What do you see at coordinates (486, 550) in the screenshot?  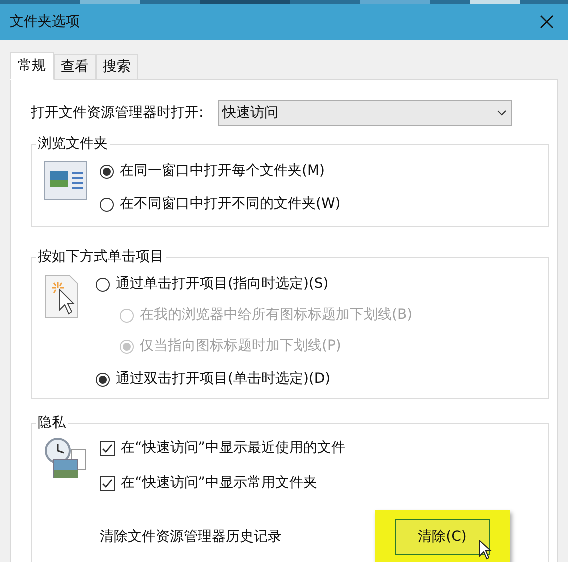 I see `mouse-cursor-icon` at bounding box center [486, 550].